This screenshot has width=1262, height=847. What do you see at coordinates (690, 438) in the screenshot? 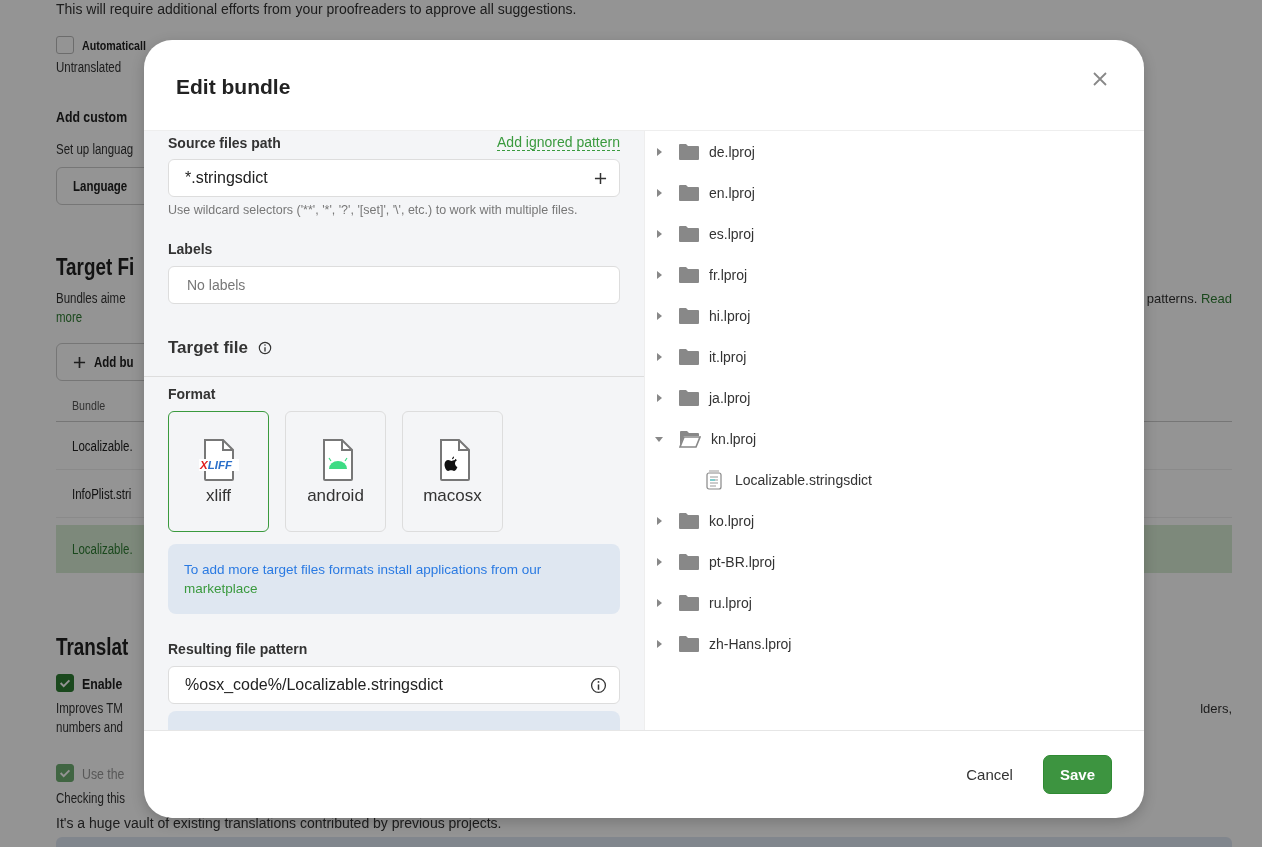
I see `open-folder-icon` at bounding box center [690, 438].